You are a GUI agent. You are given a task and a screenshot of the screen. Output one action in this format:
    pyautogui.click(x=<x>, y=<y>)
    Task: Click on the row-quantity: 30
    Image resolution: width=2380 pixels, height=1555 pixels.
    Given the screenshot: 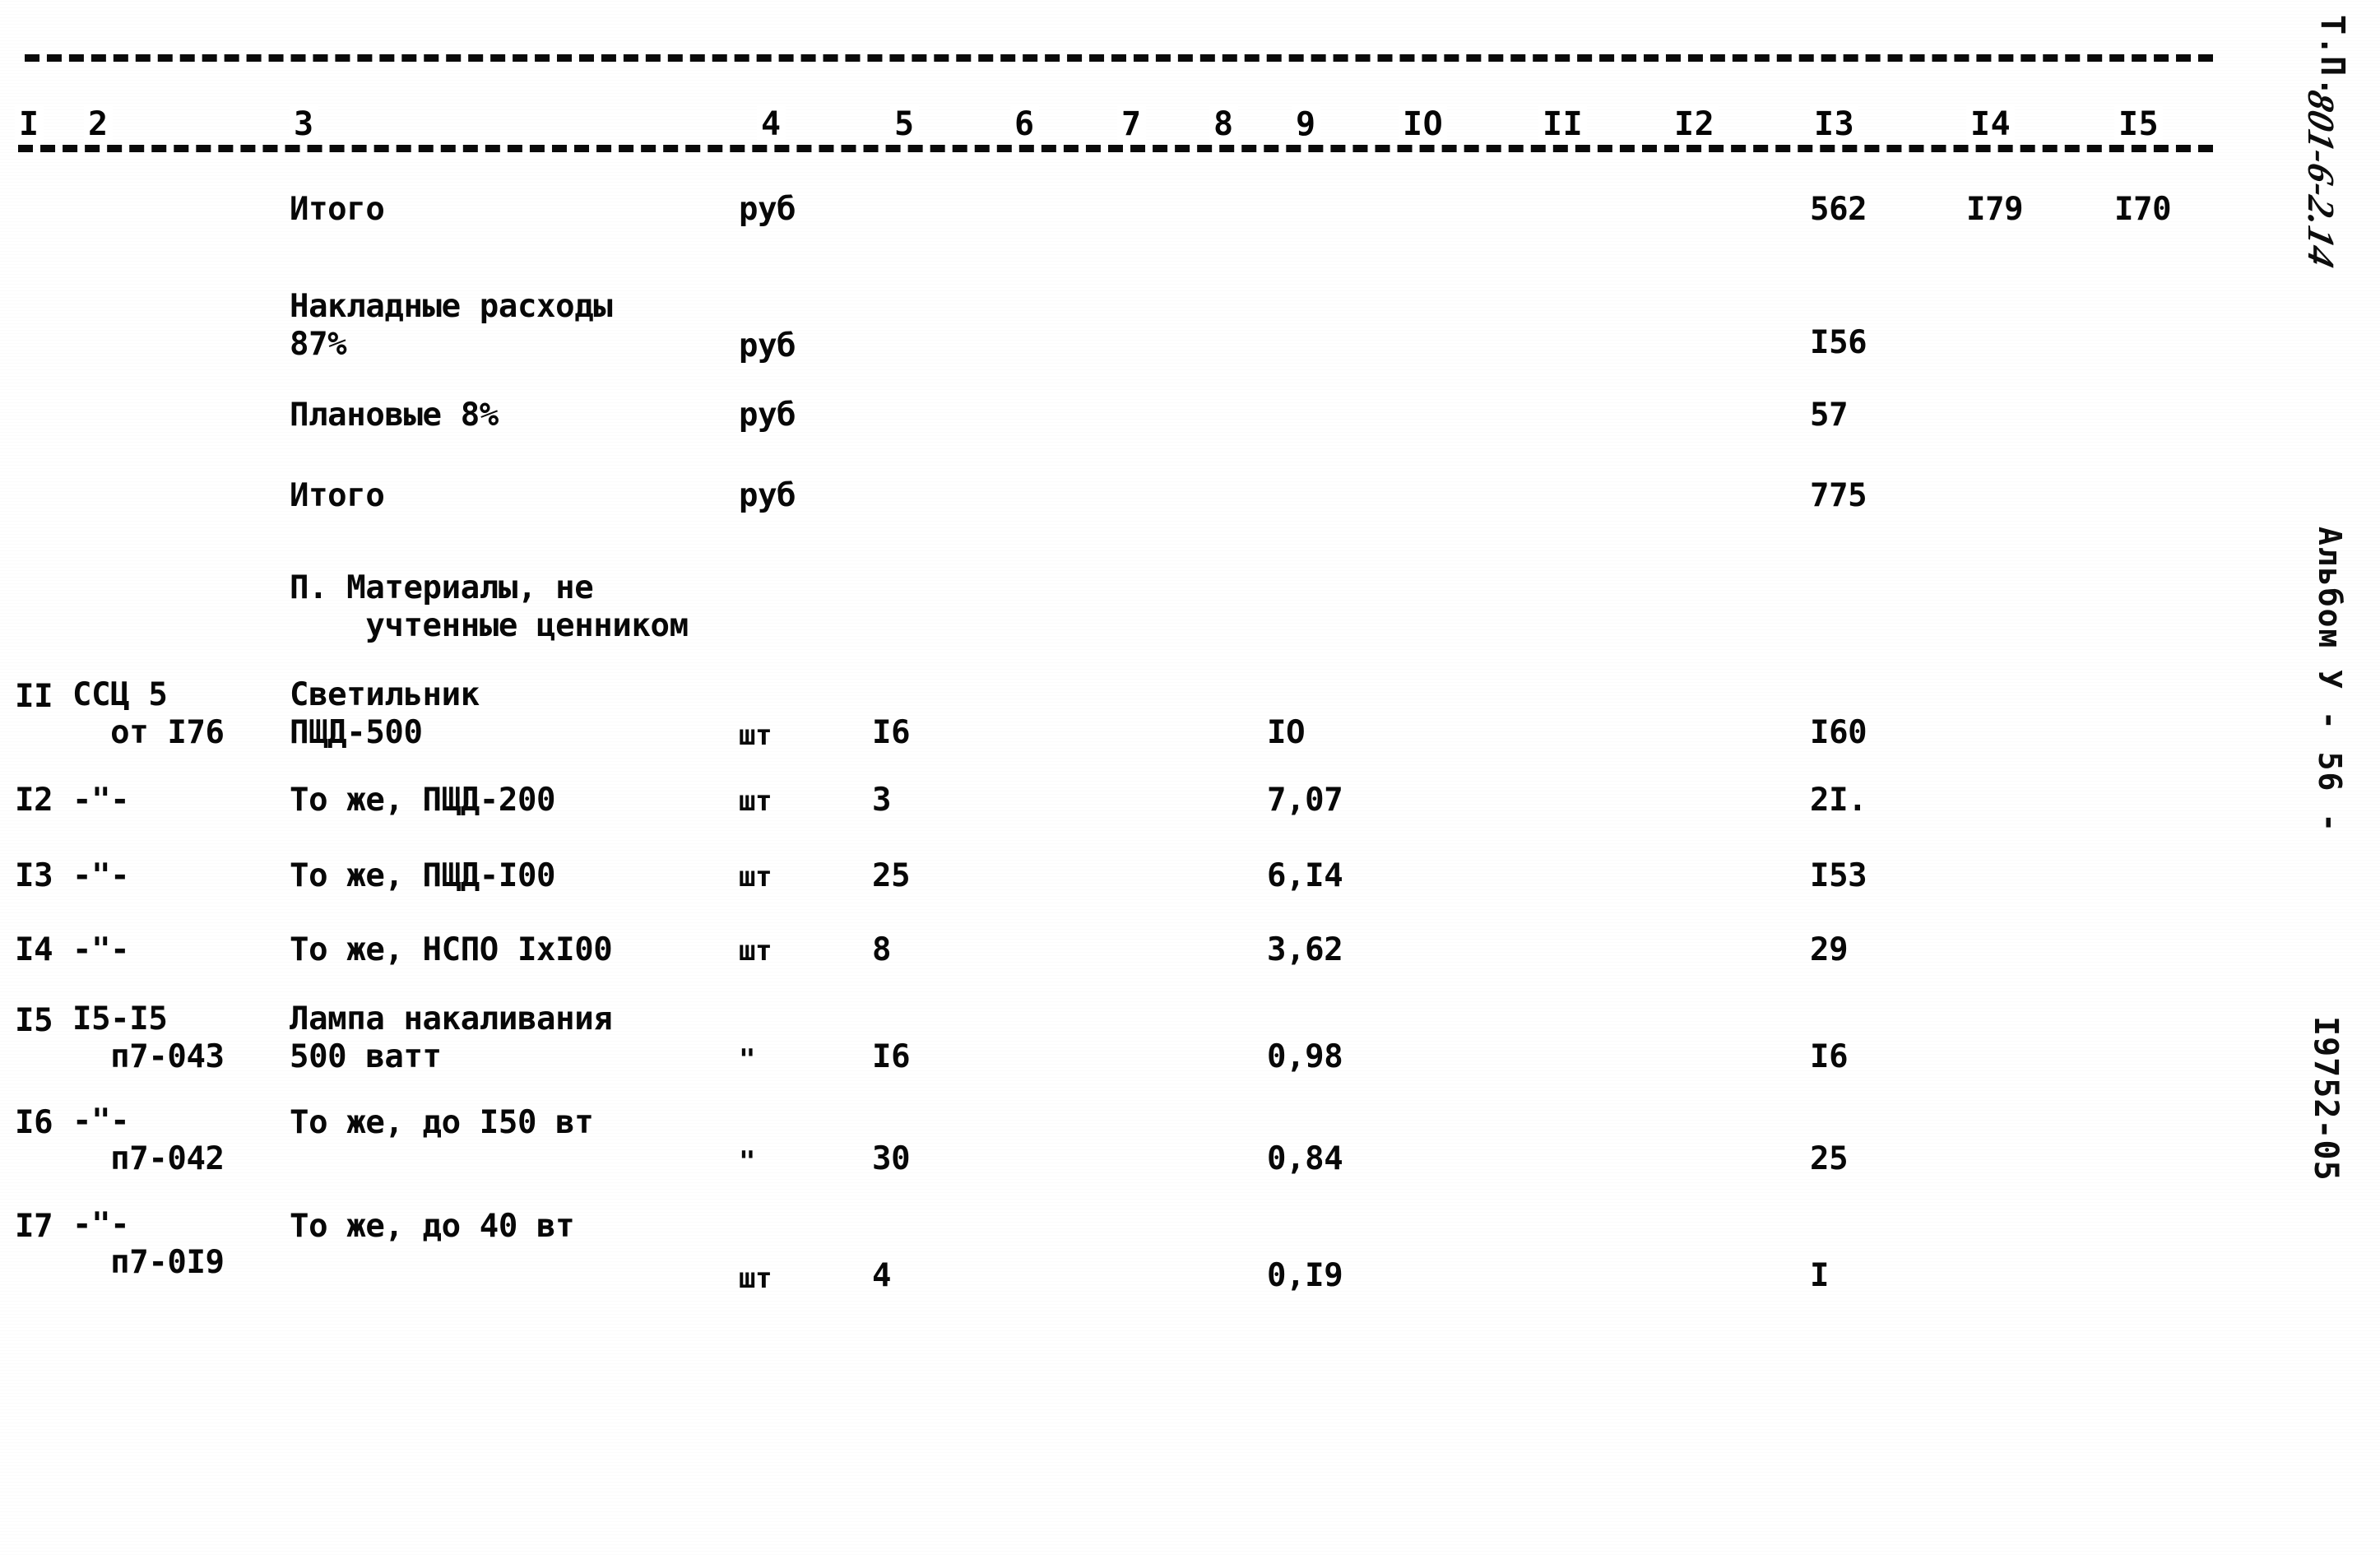 What is the action you would take?
    pyautogui.click(x=891, y=1158)
    